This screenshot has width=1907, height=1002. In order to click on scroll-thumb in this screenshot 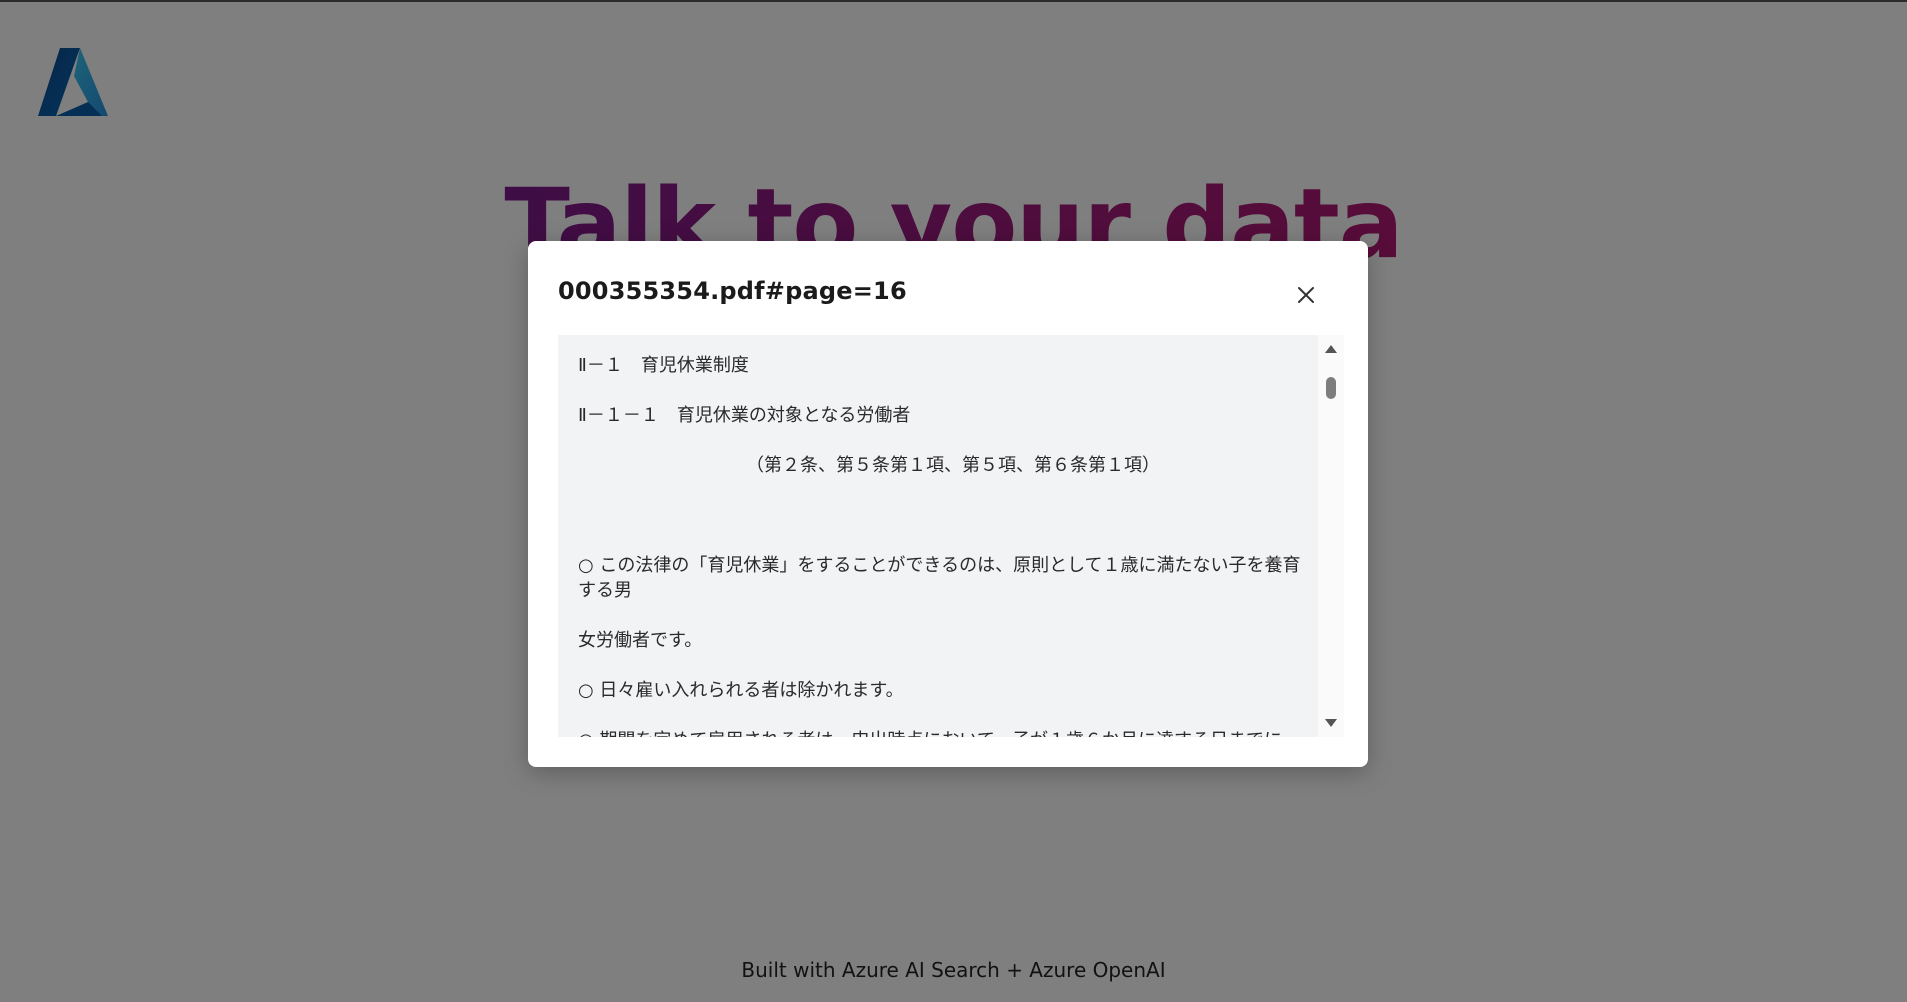, I will do `click(1331, 388)`.